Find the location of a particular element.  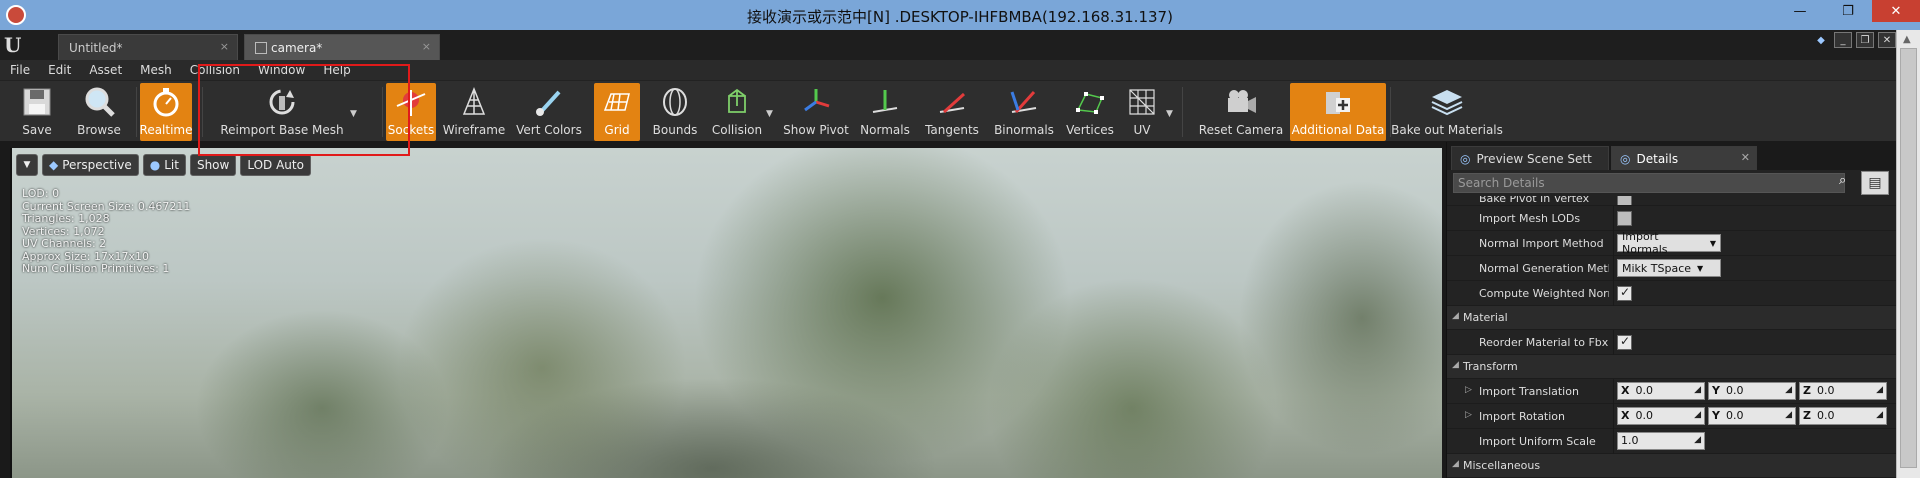

prop-row-import-uniform-scale: Import Uniform Scale 1.0 ◢ is located at coordinates (1672, 441).